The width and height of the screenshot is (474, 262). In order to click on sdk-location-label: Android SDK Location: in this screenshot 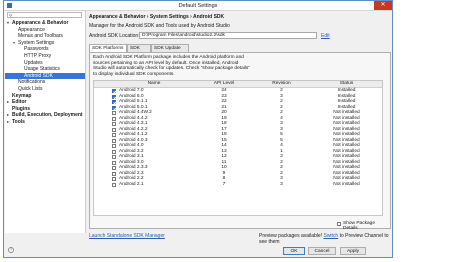, I will do `click(114, 36)`.